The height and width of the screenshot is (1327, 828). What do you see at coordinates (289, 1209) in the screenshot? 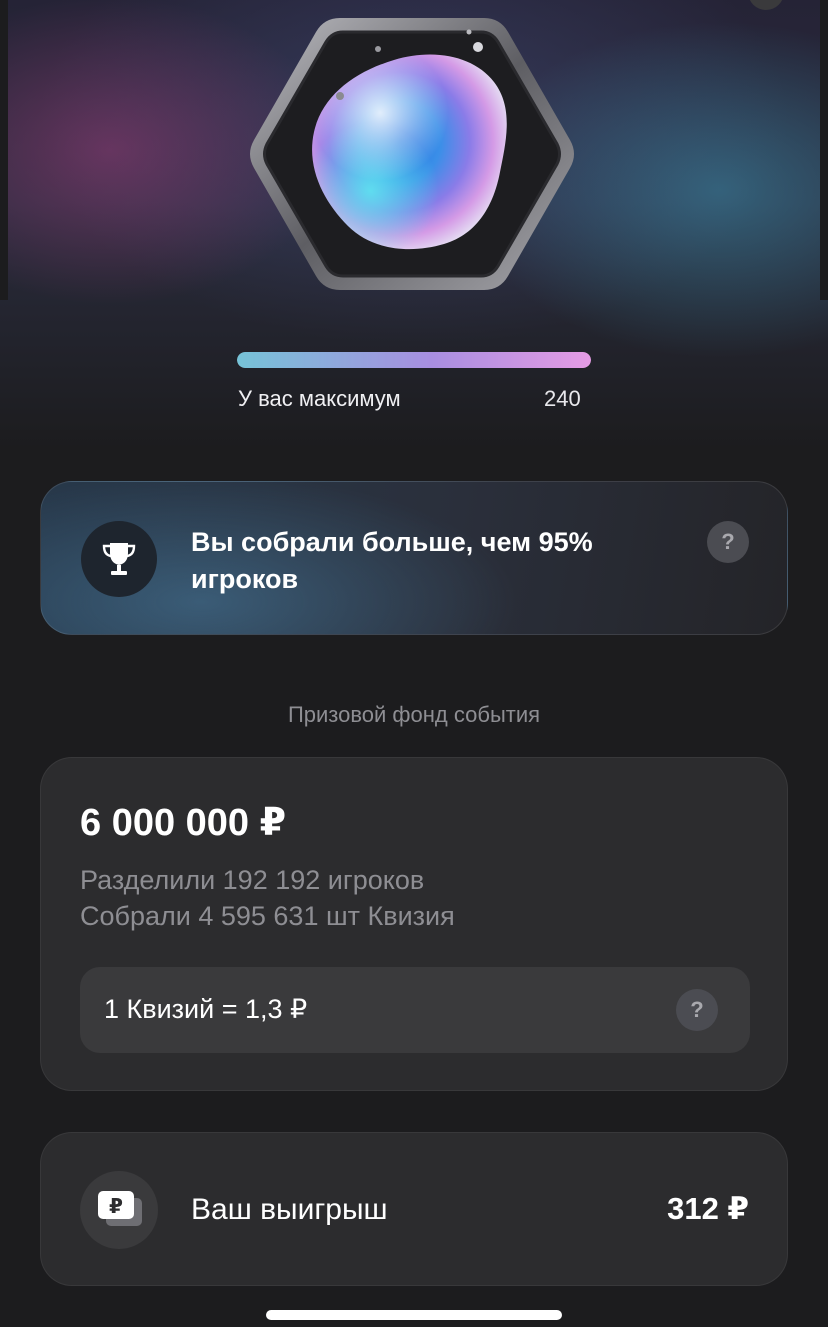
I see `winnings-label: Ваш выигрыш` at bounding box center [289, 1209].